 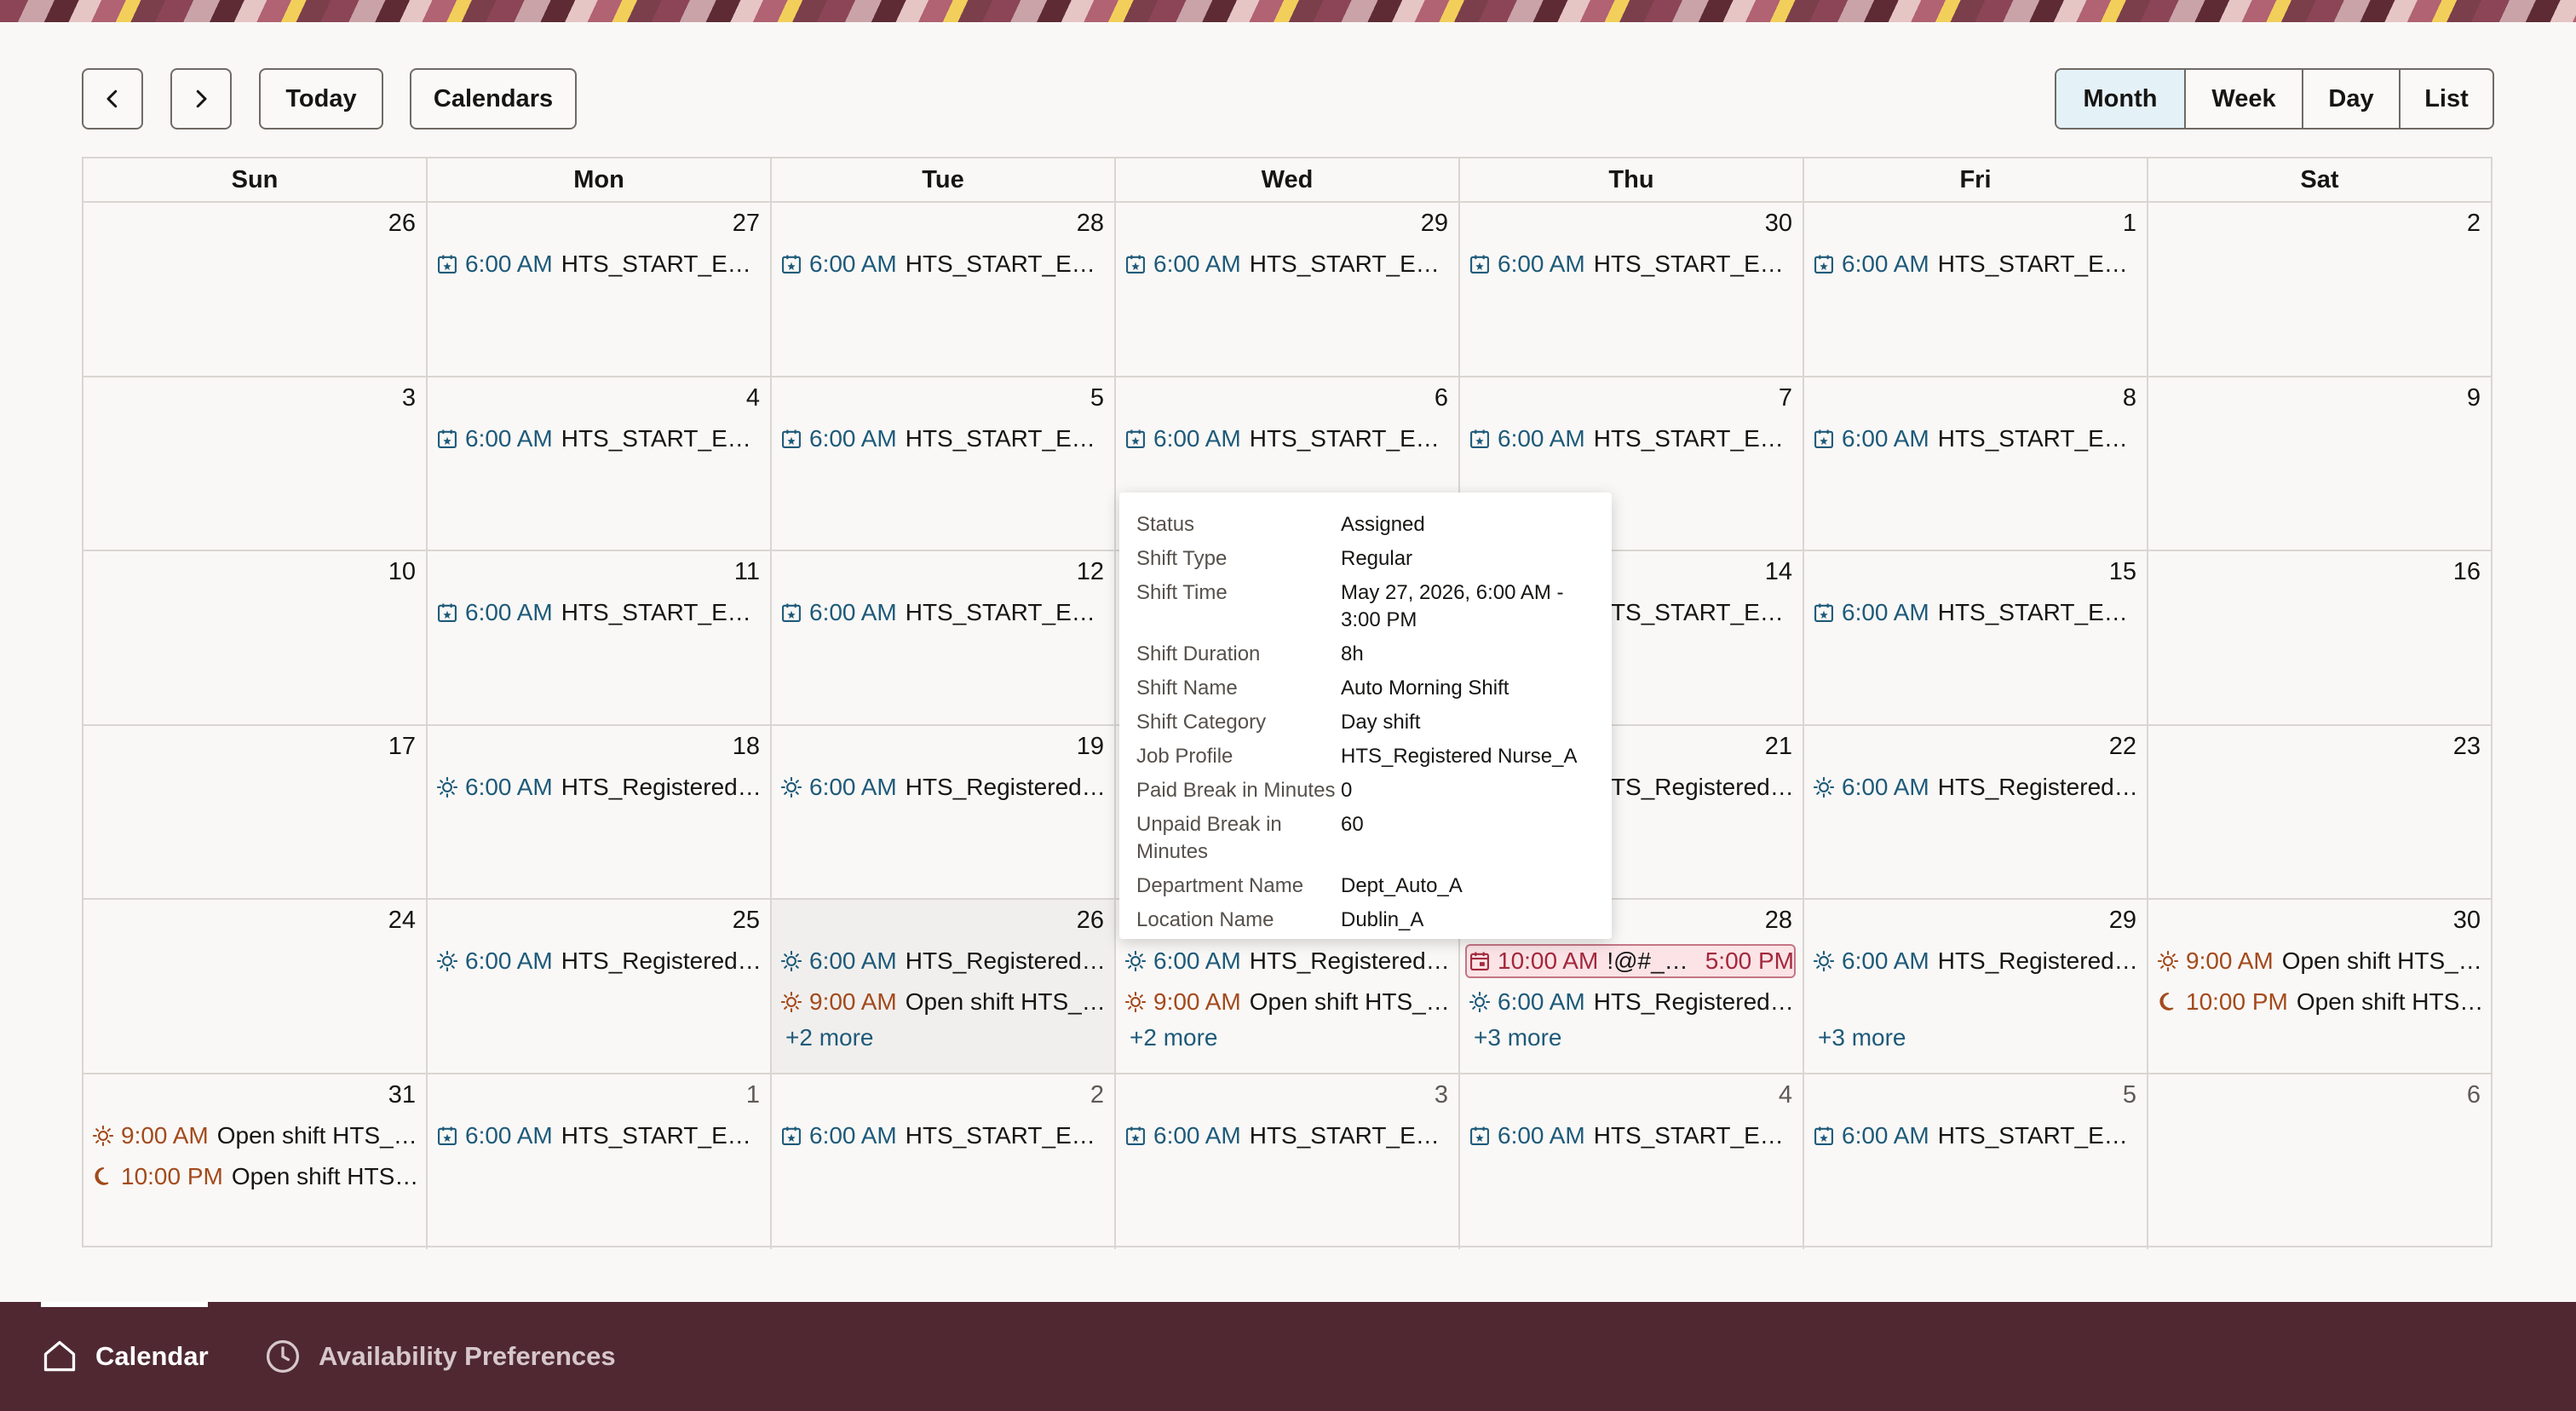 I want to click on day-number: 10, so click(x=402, y=572).